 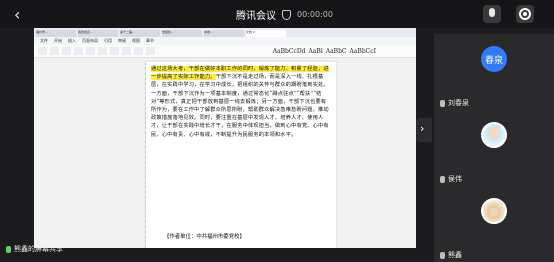 I want to click on doc-tab-active: 文档 2, so click(x=266, y=33).